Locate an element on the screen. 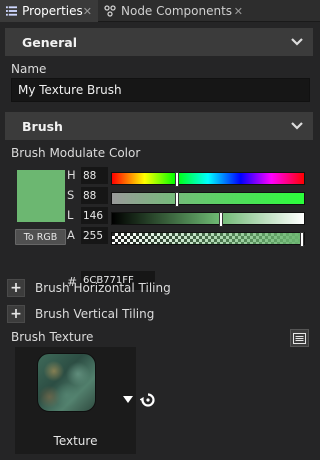  section-general-header: General is located at coordinates (159, 42).